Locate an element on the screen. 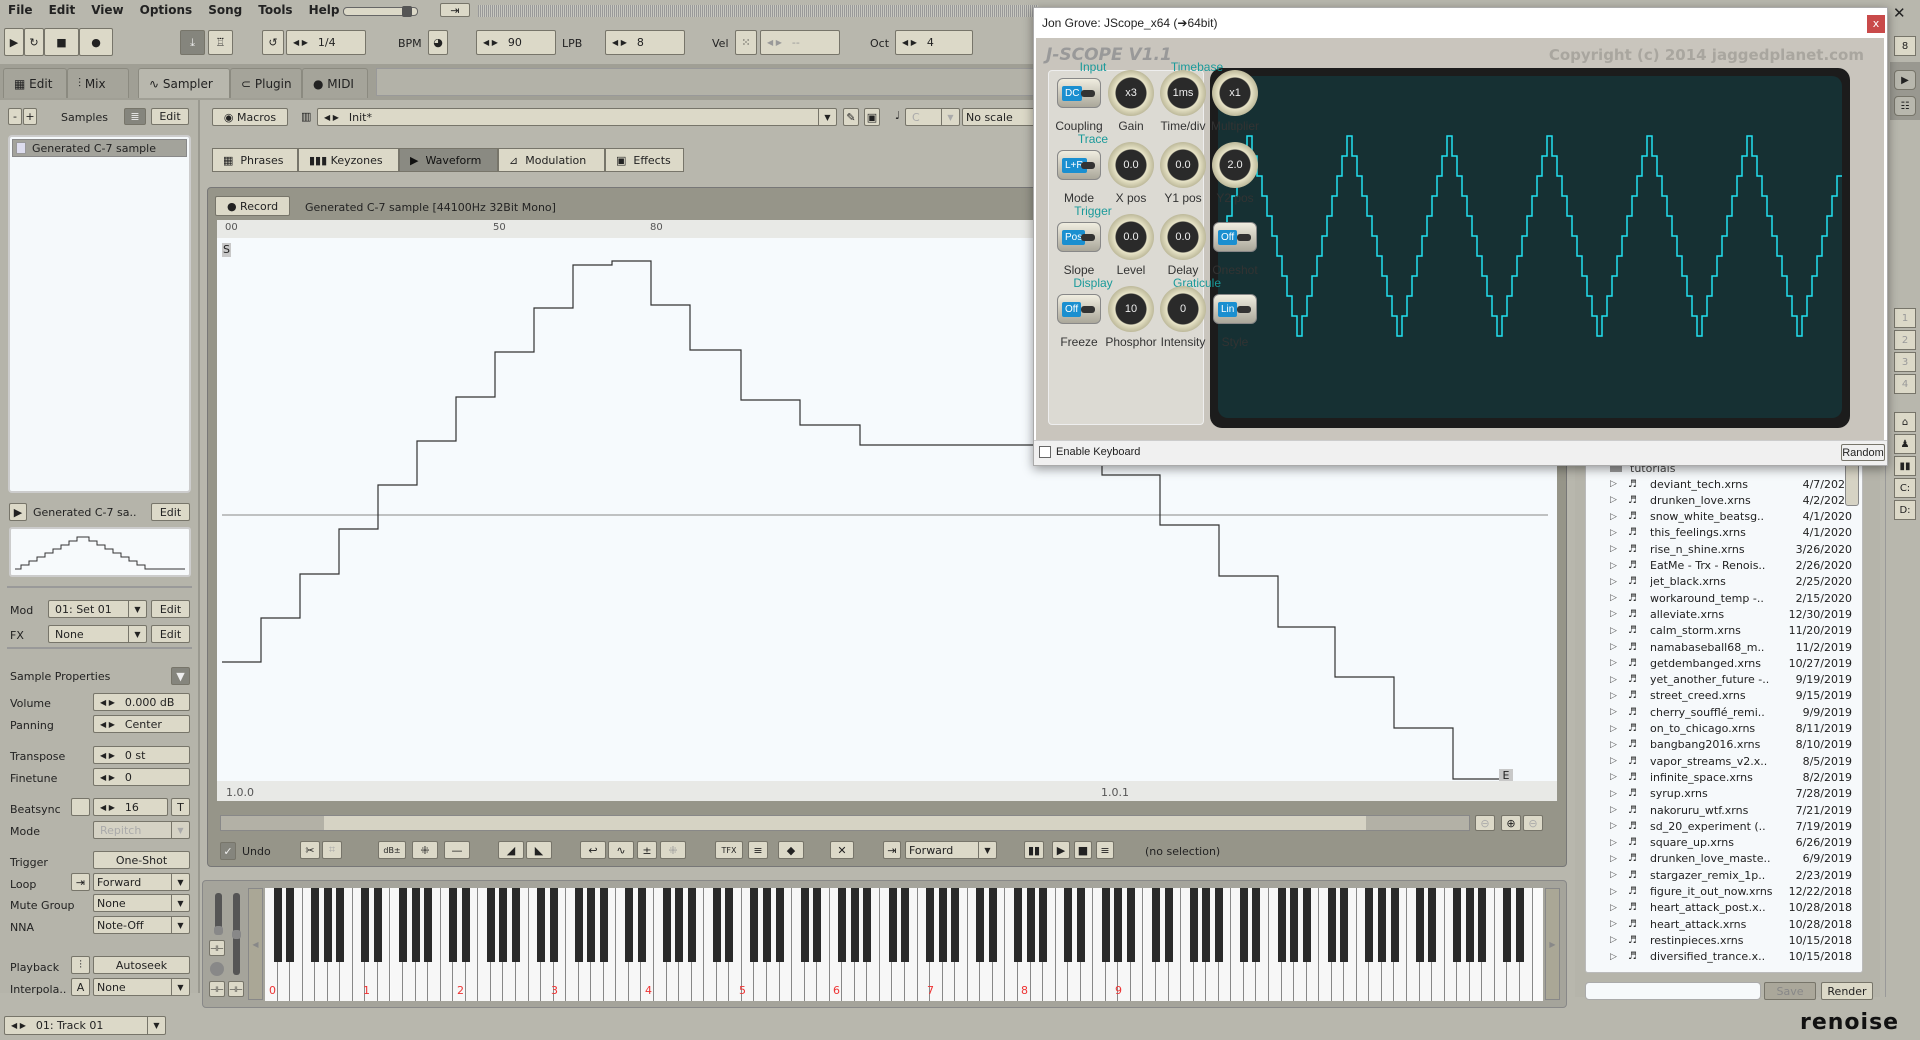 The image size is (1920, 1040). waveform-scrollbar is located at coordinates (845, 823).